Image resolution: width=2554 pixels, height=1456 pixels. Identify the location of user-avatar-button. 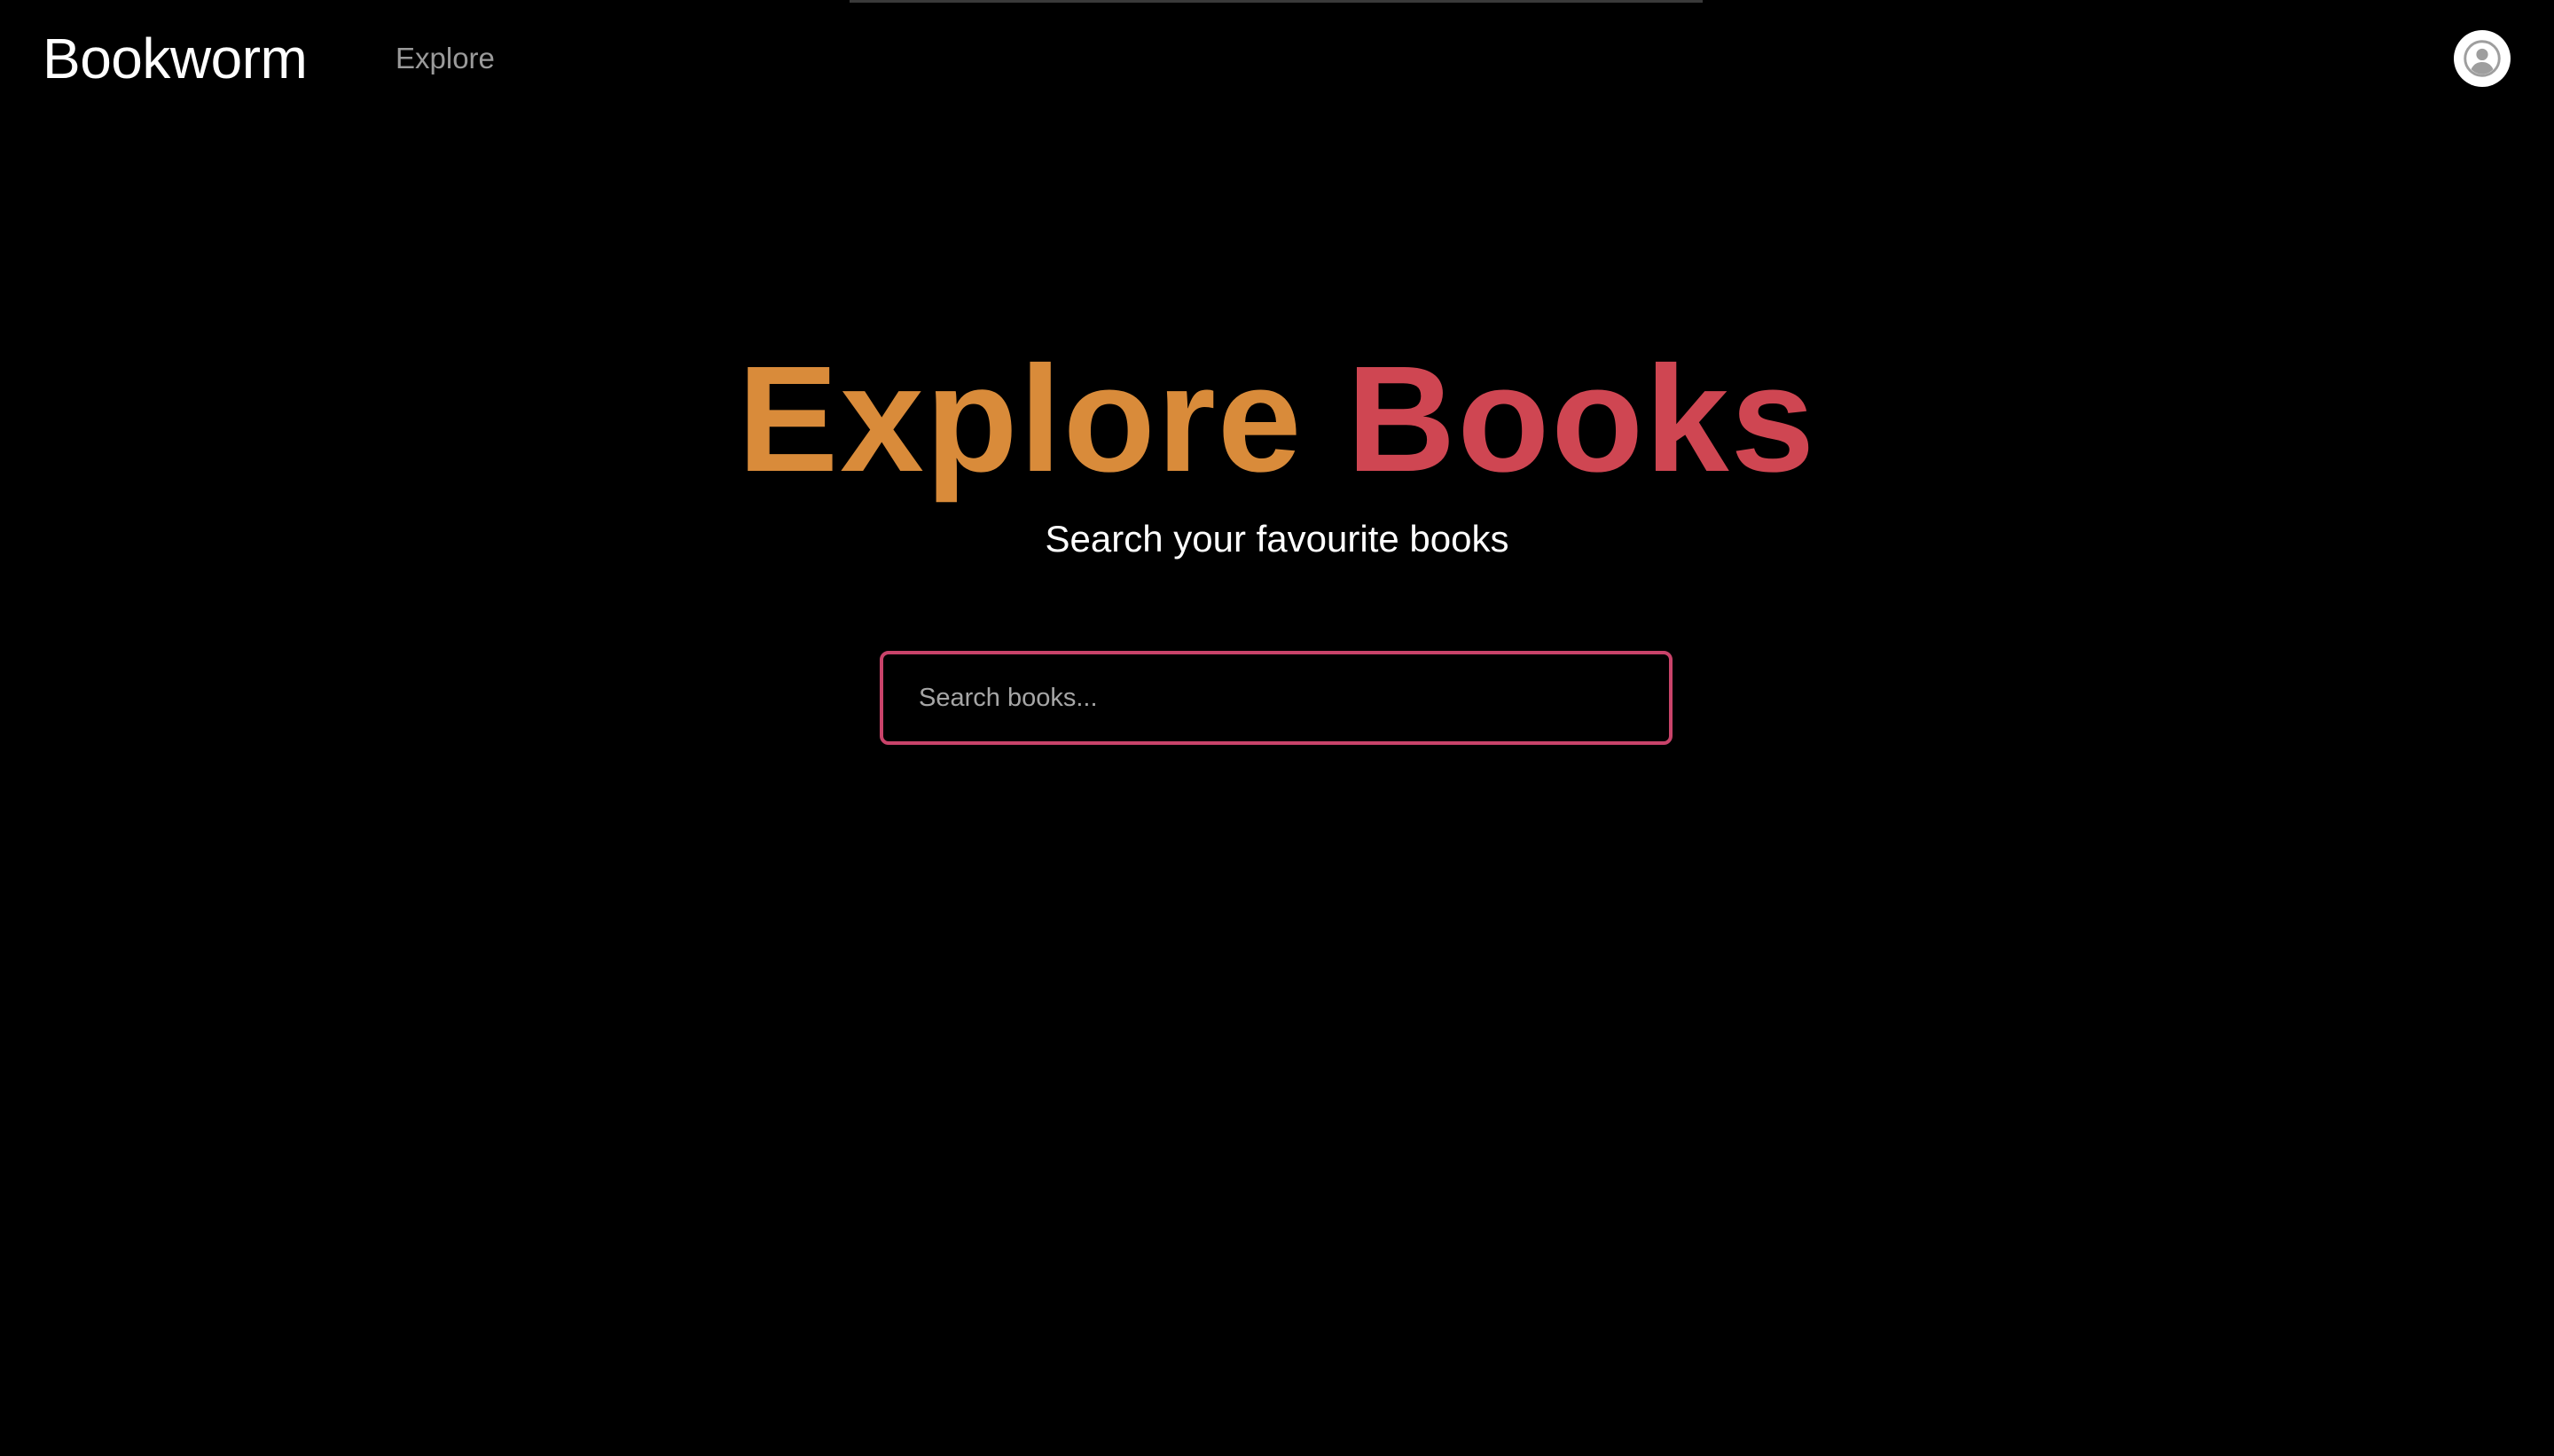
(2482, 58).